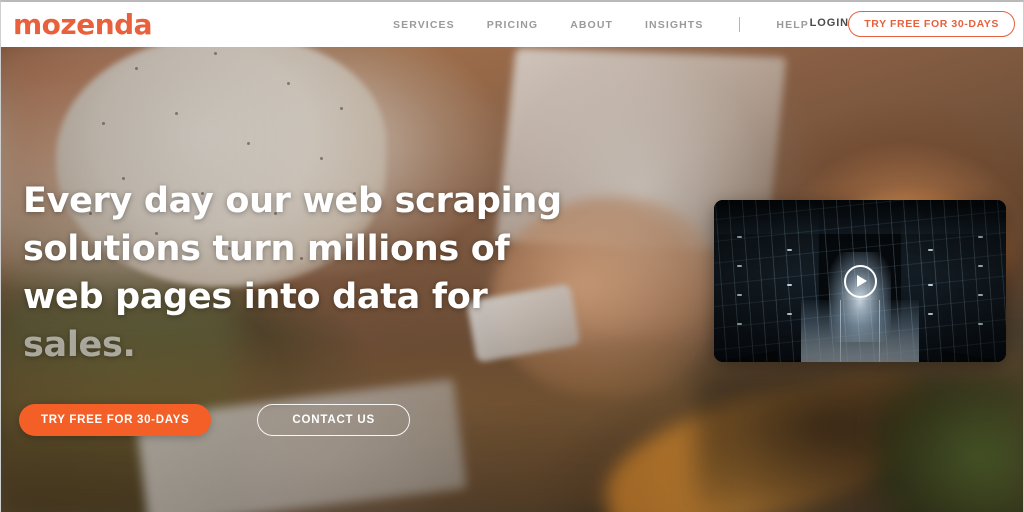 This screenshot has width=1024, height=512. I want to click on nav-item-insights: INSIGHTS, so click(674, 25).